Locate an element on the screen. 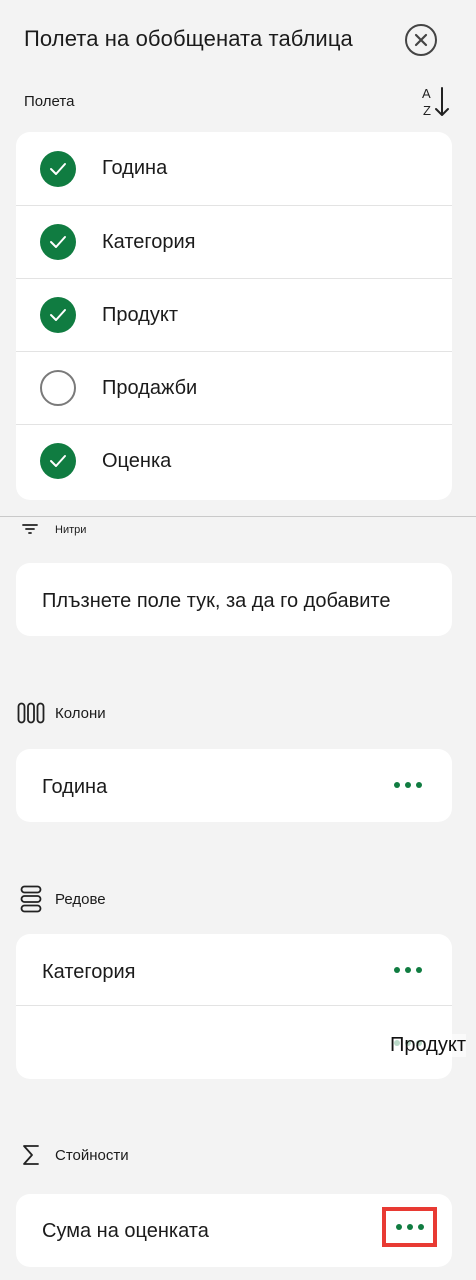 The height and width of the screenshot is (1280, 476). svg-text: Z is located at coordinates (427, 110).